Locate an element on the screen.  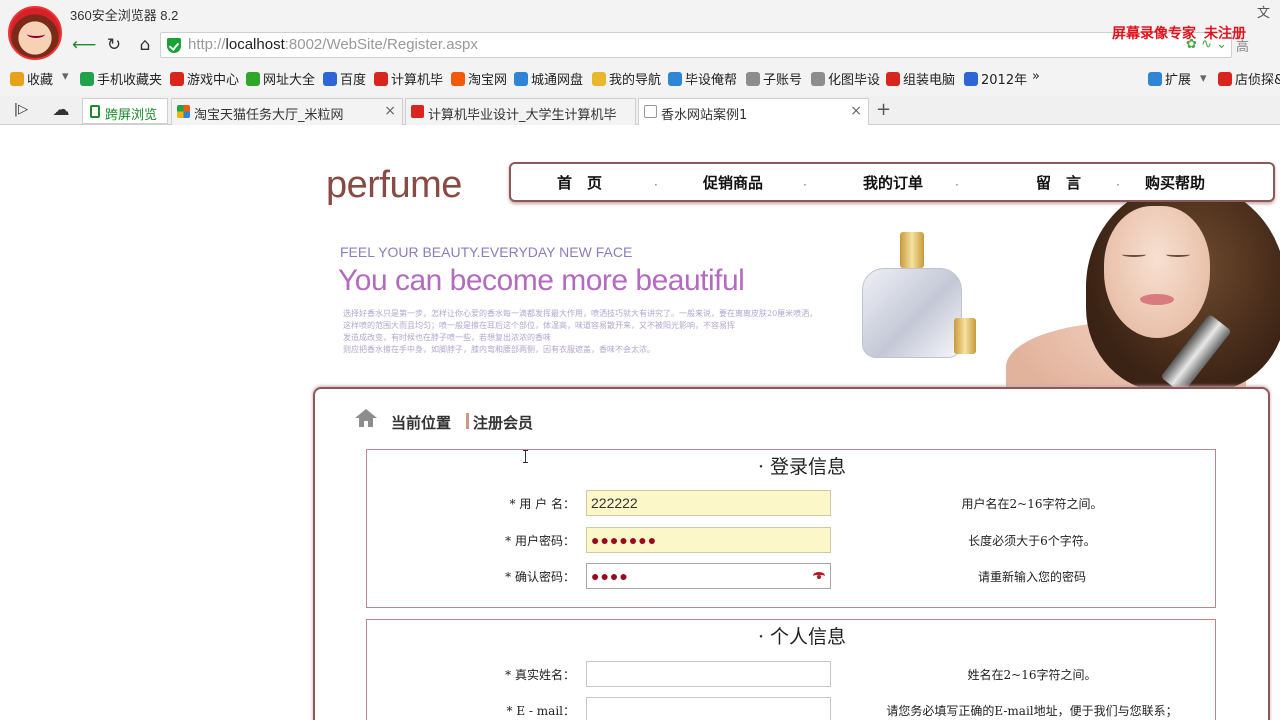
back-arrow-icon: ⟵ is located at coordinates (84, 45).